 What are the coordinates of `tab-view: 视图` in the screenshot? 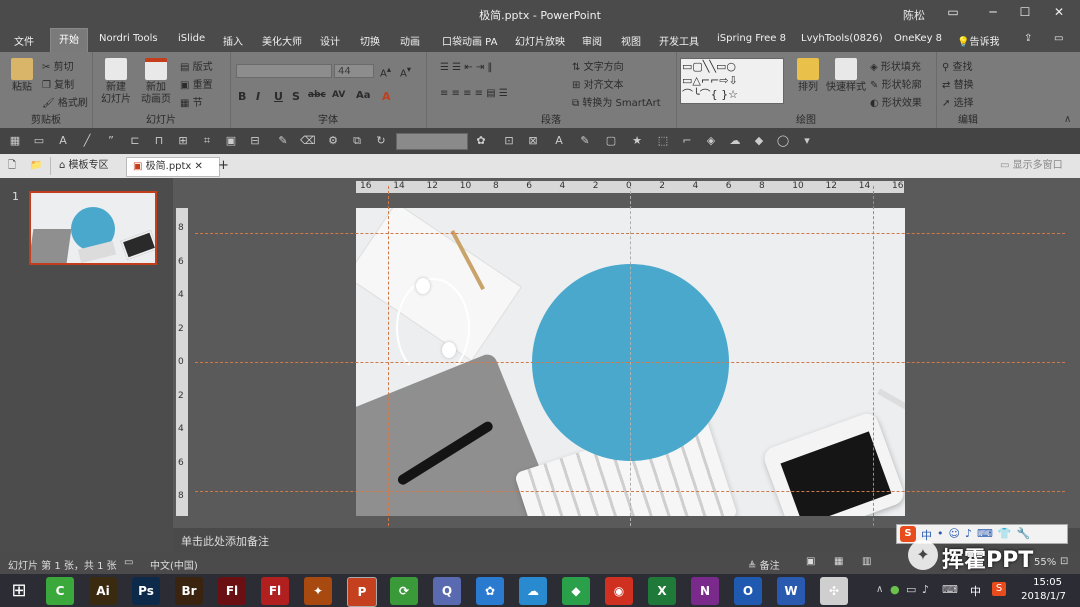 It's located at (631, 40).